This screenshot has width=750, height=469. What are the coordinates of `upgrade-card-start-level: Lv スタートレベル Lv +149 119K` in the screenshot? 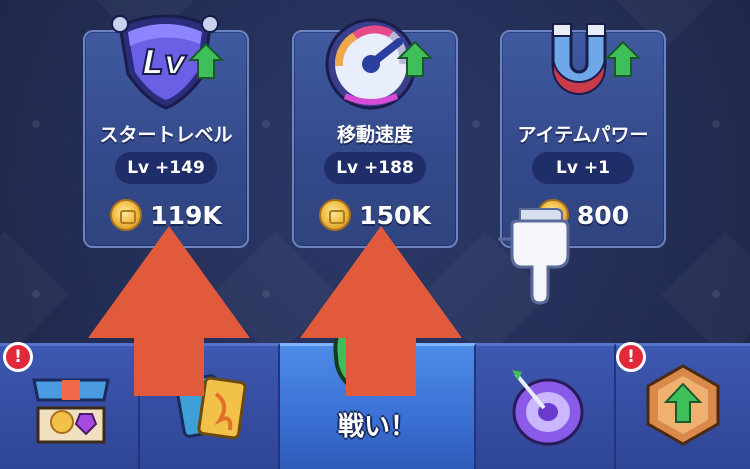 It's located at (166, 131).